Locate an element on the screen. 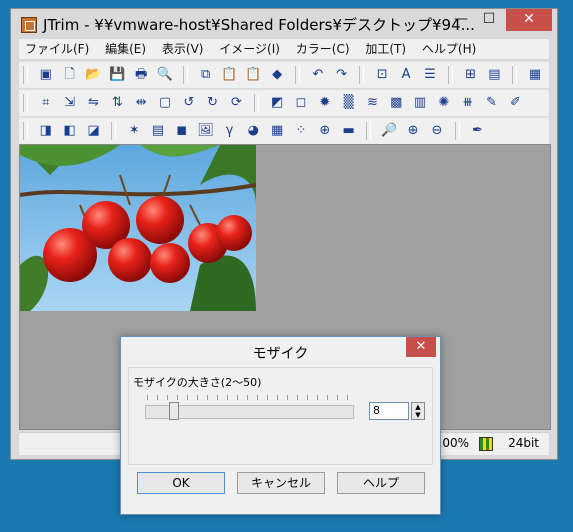  zoom-in-icon: ⊕ is located at coordinates (413, 131).